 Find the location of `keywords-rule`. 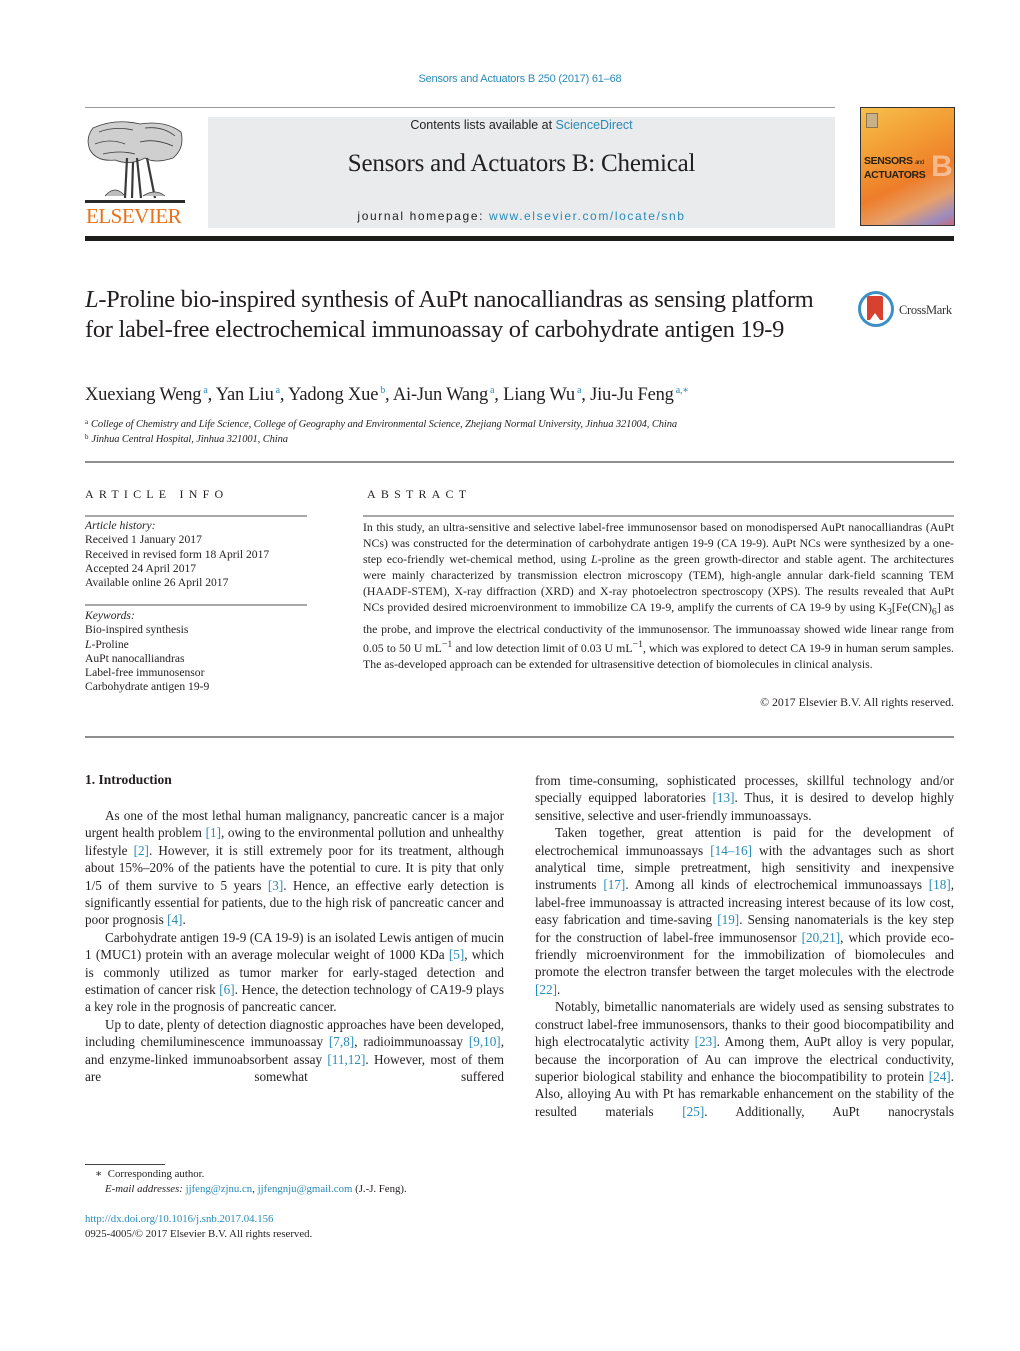

keywords-rule is located at coordinates (196, 605).